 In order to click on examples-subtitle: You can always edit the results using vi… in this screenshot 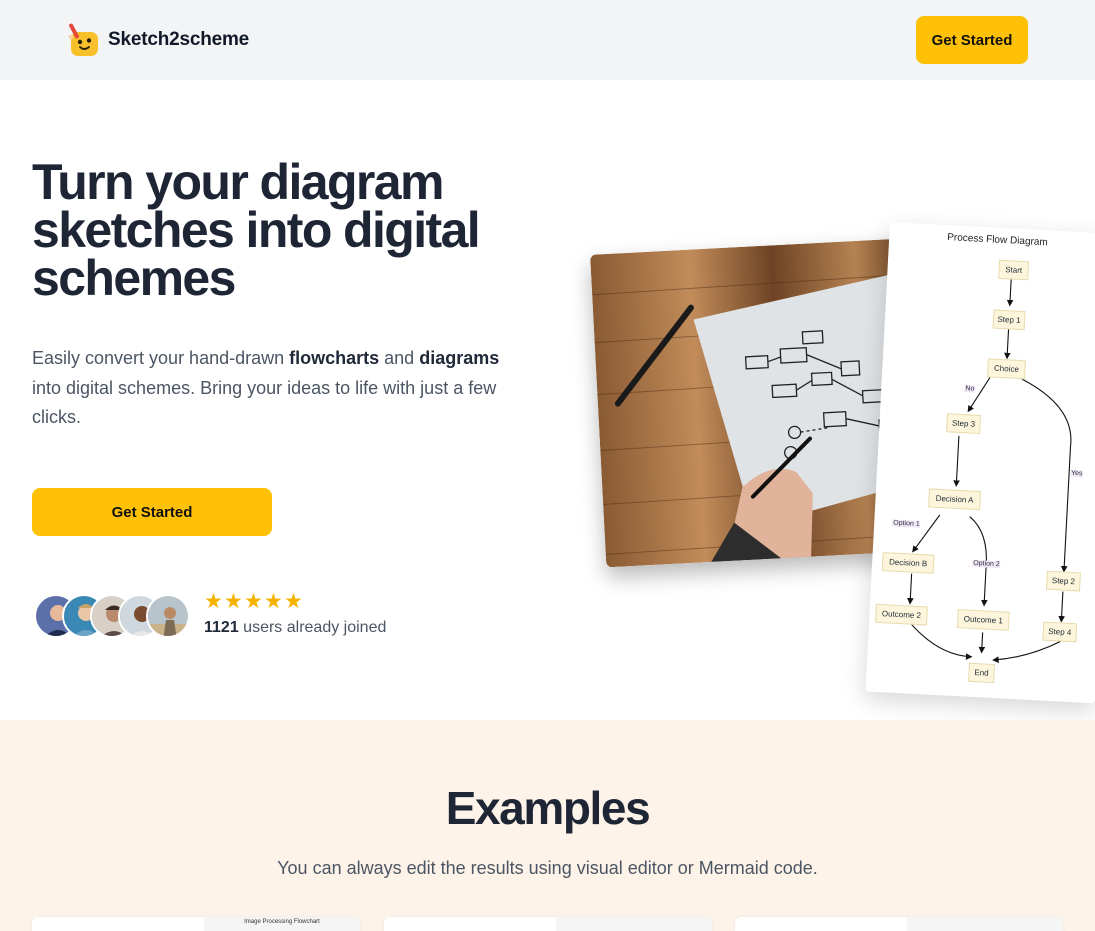, I will do `click(547, 868)`.